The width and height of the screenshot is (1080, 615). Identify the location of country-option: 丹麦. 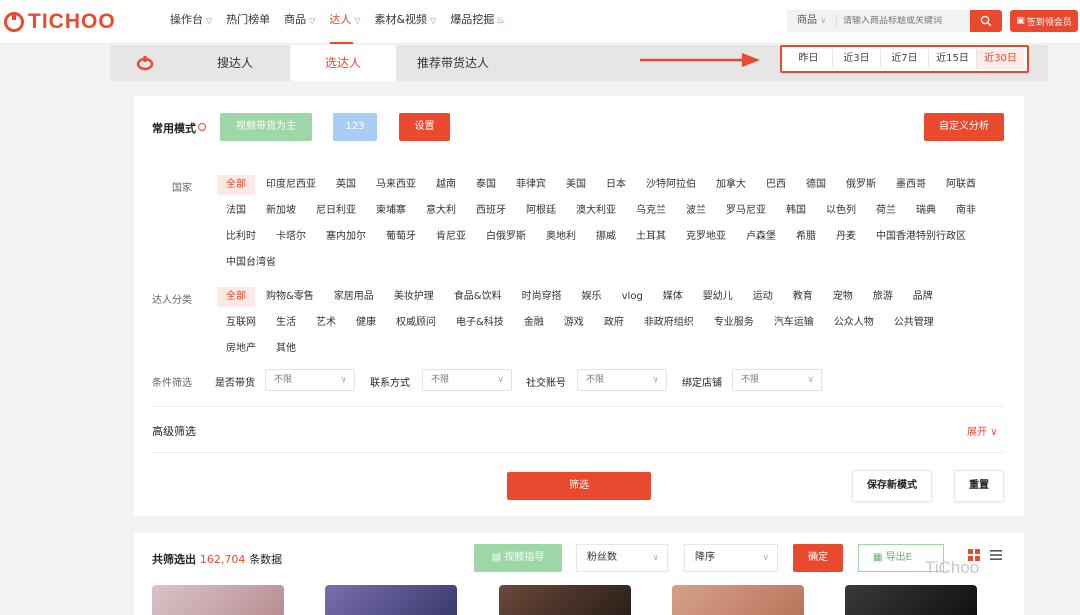
(846, 237).